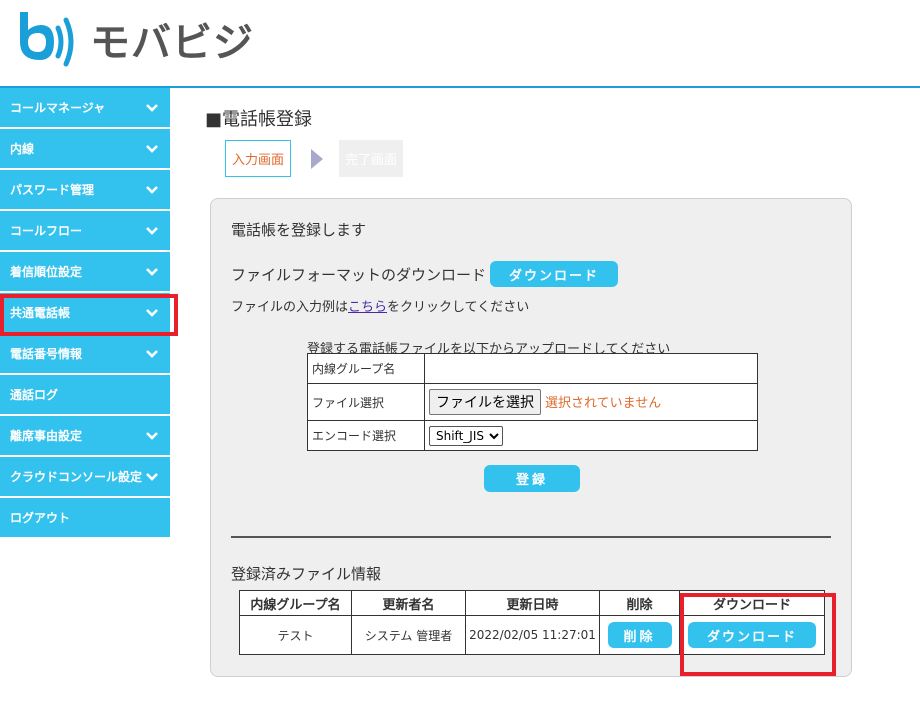 The width and height of the screenshot is (920, 705). Describe the element at coordinates (259, 119) in the screenshot. I see `page-title: ■電話帳登録` at that location.